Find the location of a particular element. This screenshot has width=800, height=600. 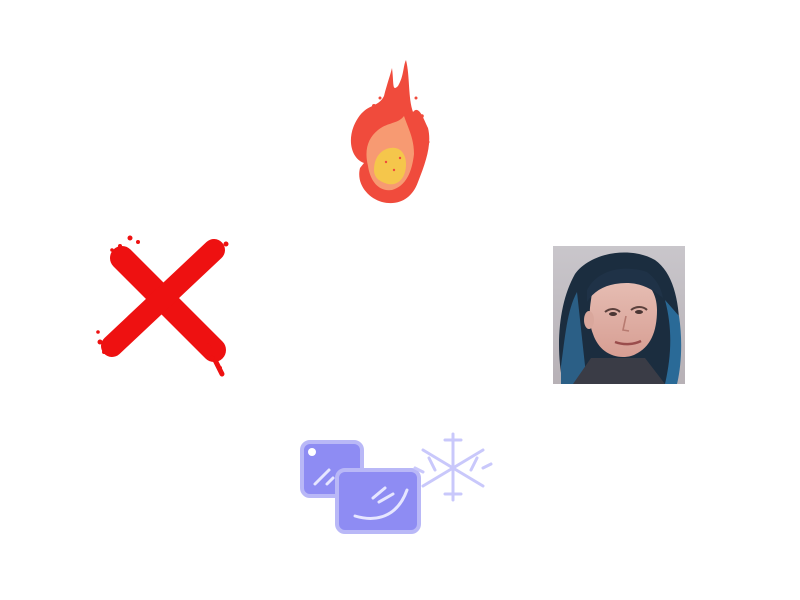

avatar is located at coordinates (619, 315).